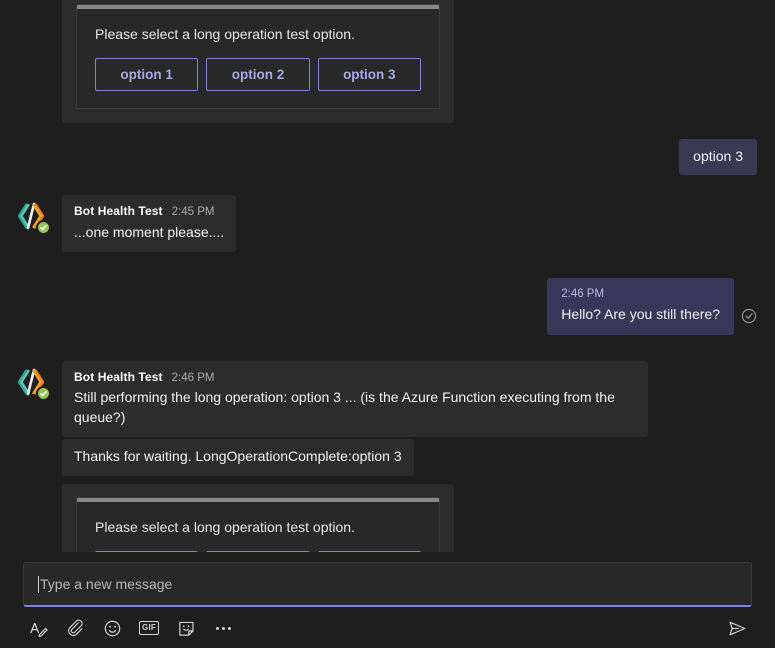 This screenshot has height=648, width=775. I want to click on card-bottom-option-3-button: option 3, so click(369, 551).